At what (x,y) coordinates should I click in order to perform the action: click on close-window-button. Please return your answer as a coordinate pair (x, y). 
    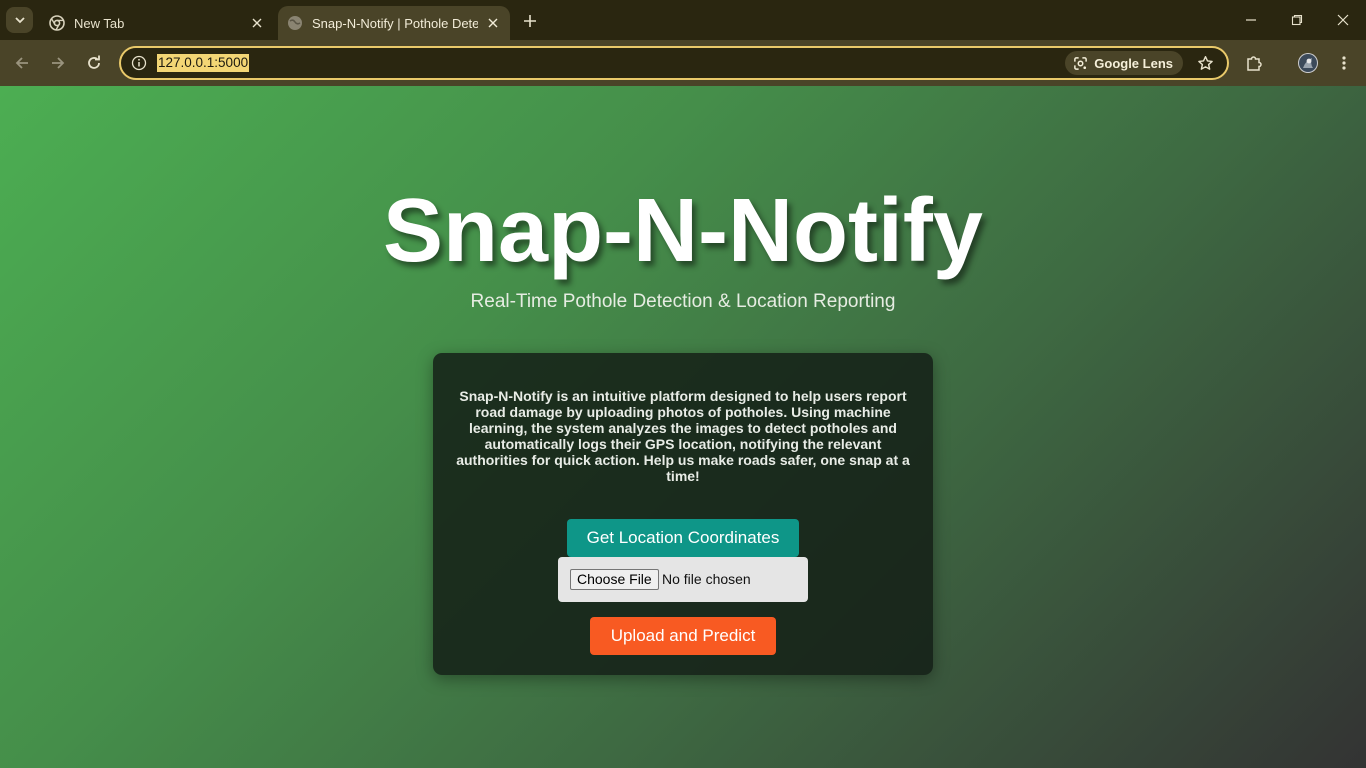
    Looking at the image, I should click on (1343, 20).